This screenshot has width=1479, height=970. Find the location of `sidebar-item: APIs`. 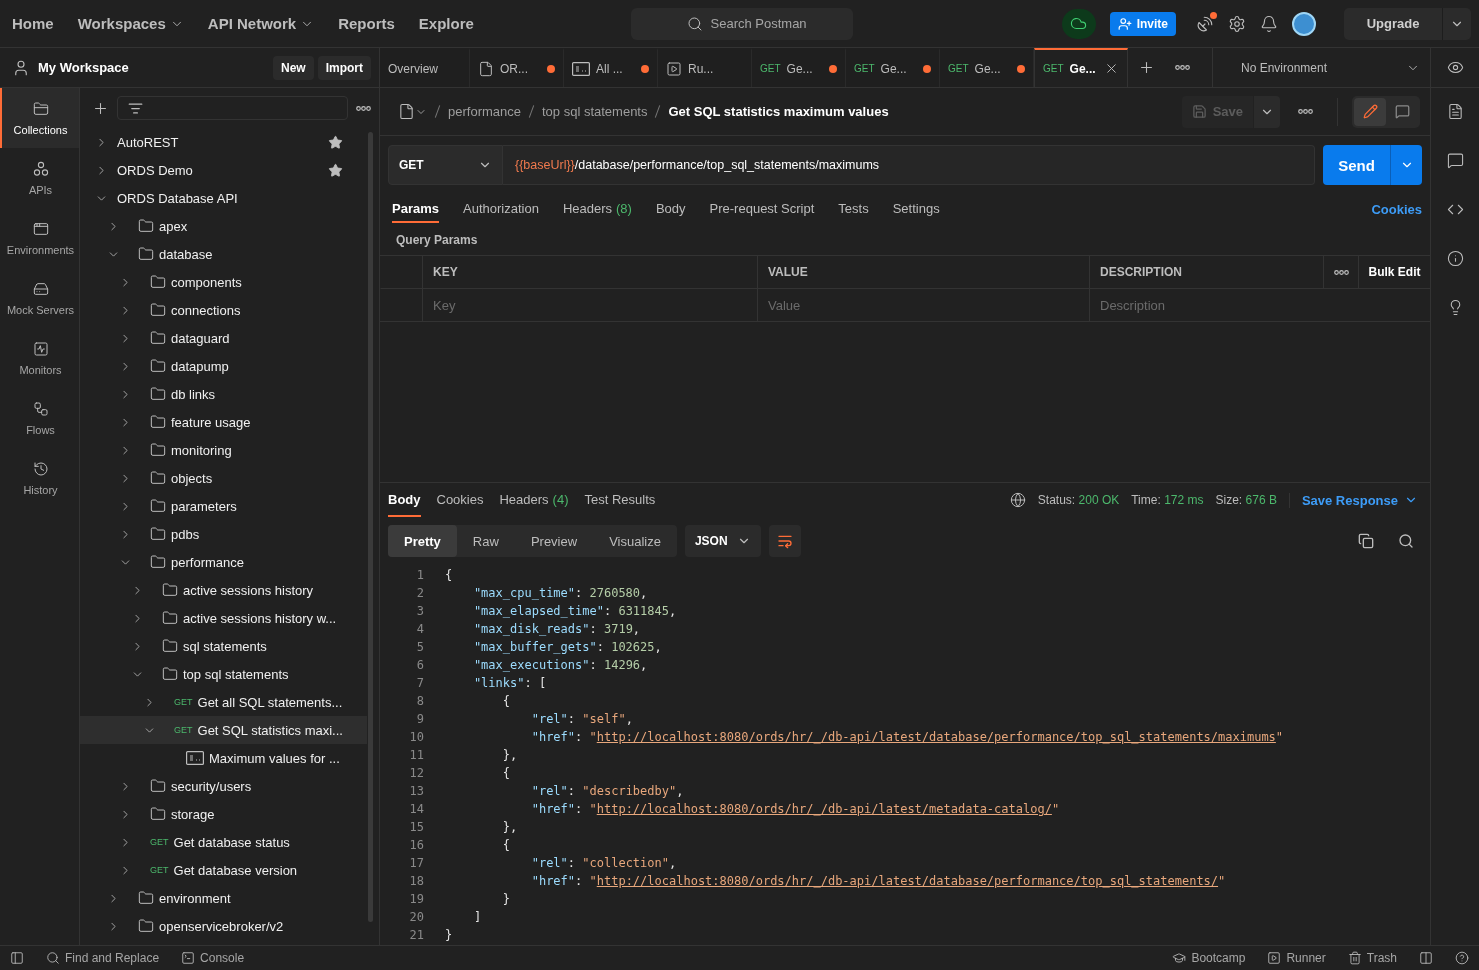

sidebar-item: APIs is located at coordinates (39, 178).